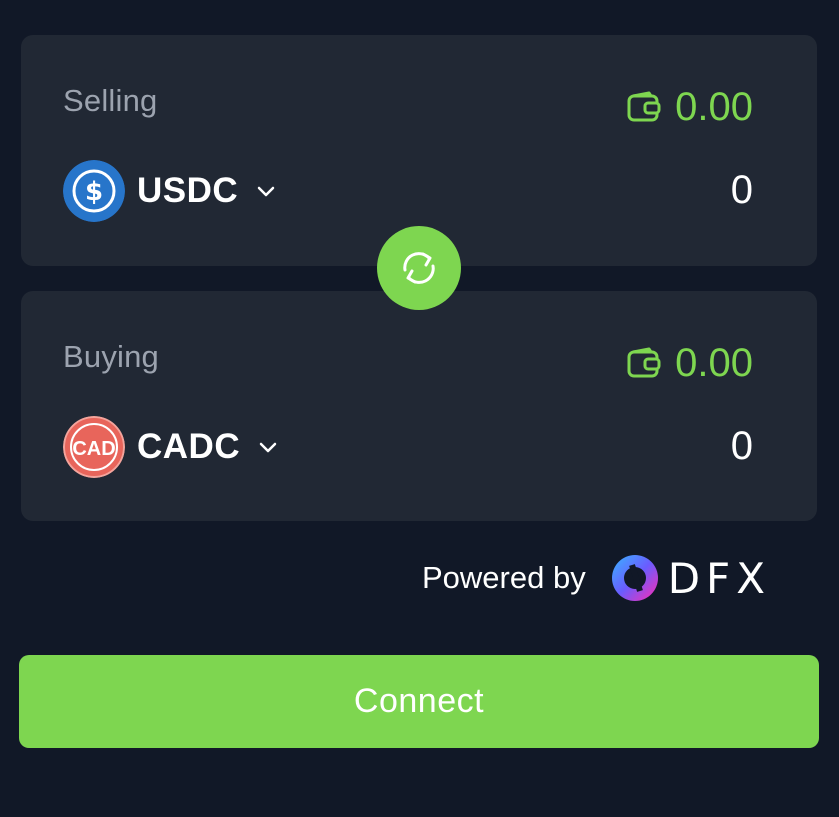  Describe the element at coordinates (742, 190) in the screenshot. I see `selling-amount-input: 0` at that location.